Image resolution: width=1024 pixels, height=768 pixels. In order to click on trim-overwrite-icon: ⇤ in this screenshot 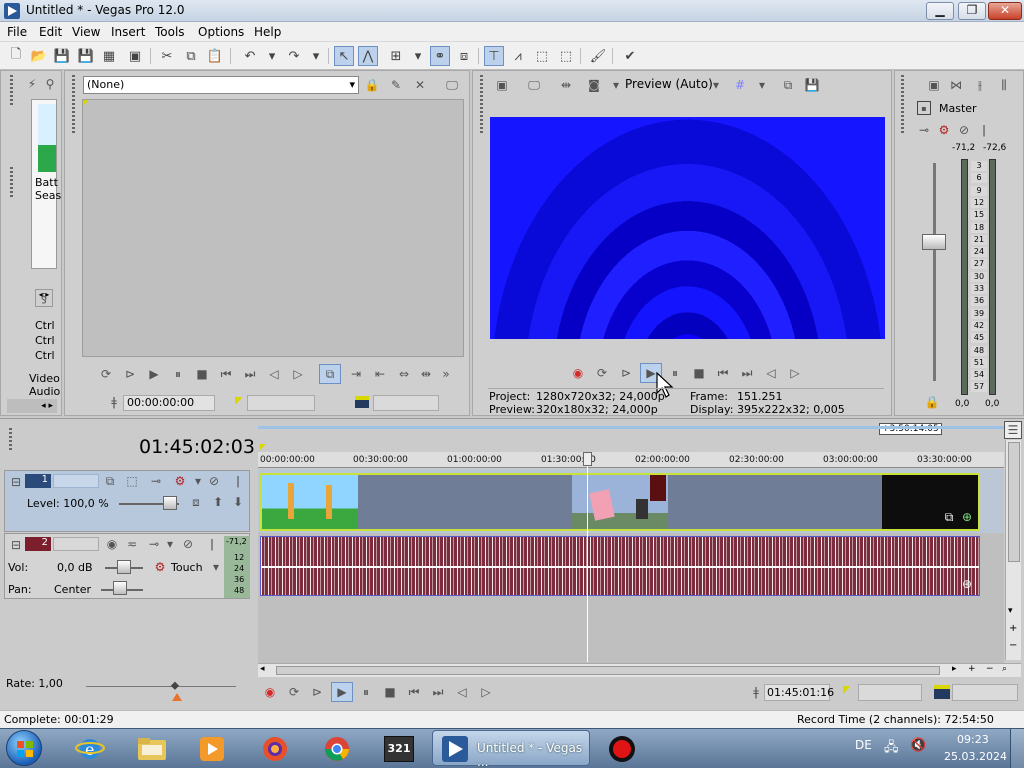, I will do `click(380, 374)`.